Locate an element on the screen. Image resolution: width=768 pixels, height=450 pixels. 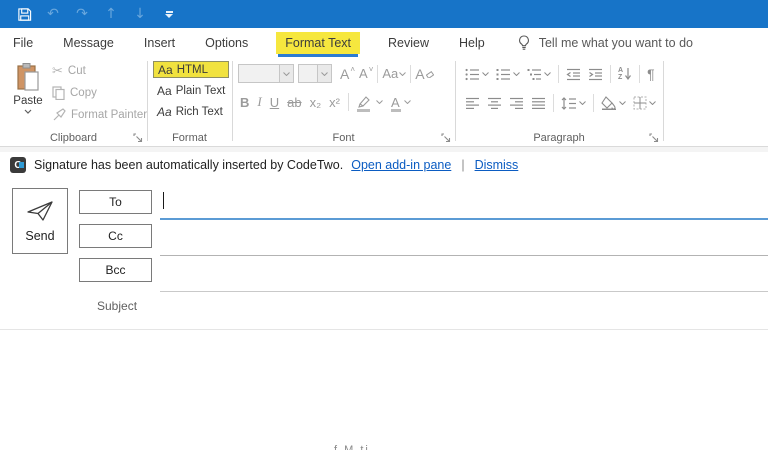
send-label: Send is located at coordinates (40, 236).